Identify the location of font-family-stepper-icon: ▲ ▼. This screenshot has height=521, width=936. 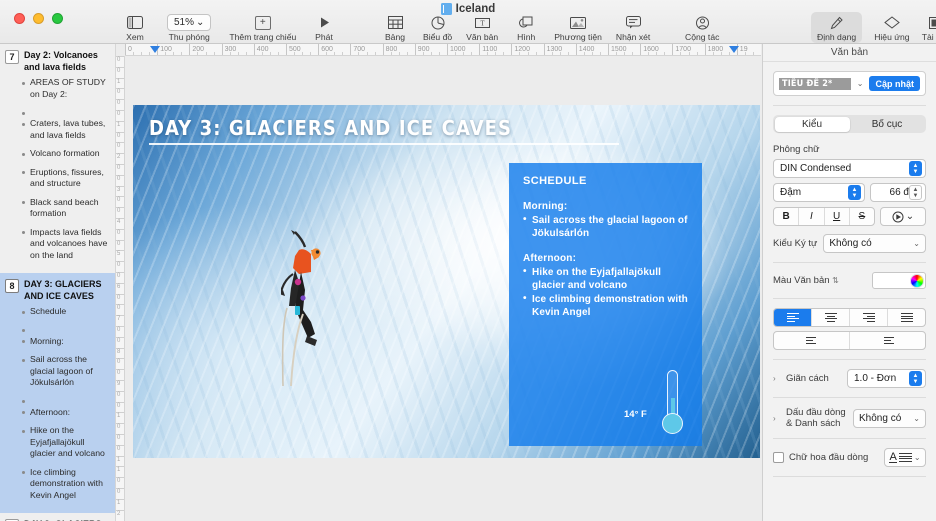
(915, 168).